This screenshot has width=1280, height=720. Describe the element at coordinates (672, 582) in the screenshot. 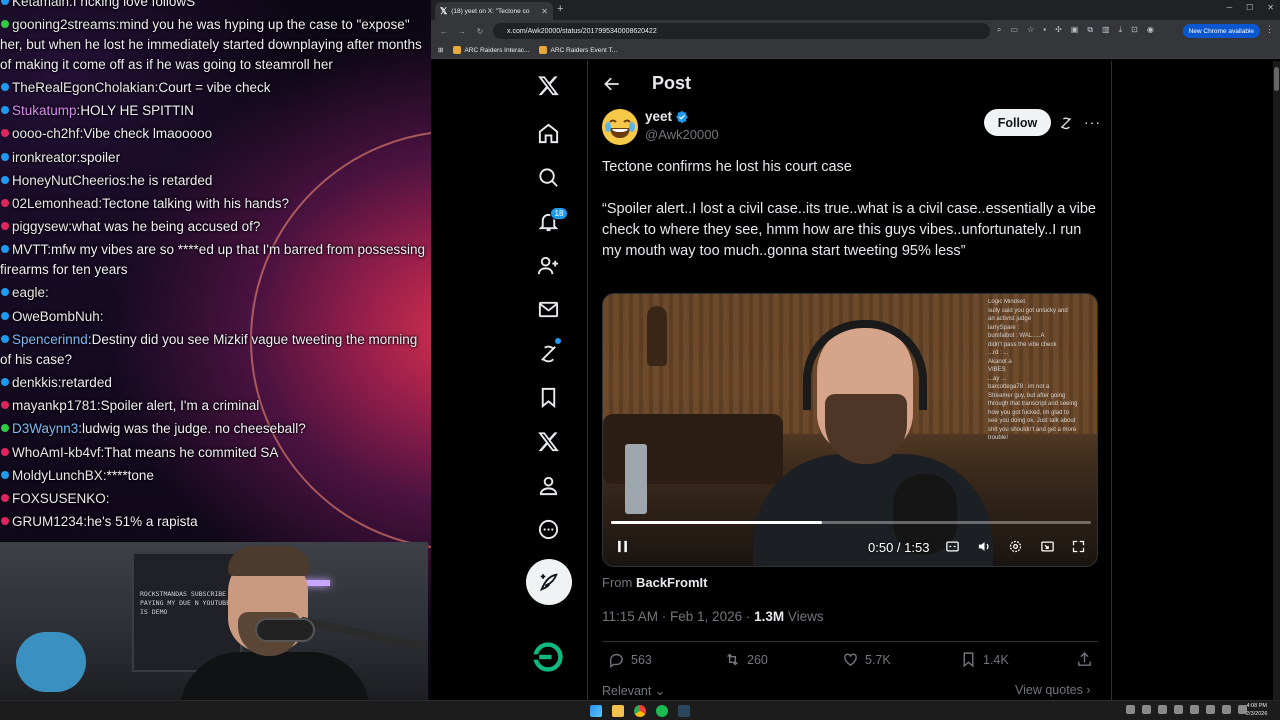

I see `from-source-link: BackFromIt` at that location.